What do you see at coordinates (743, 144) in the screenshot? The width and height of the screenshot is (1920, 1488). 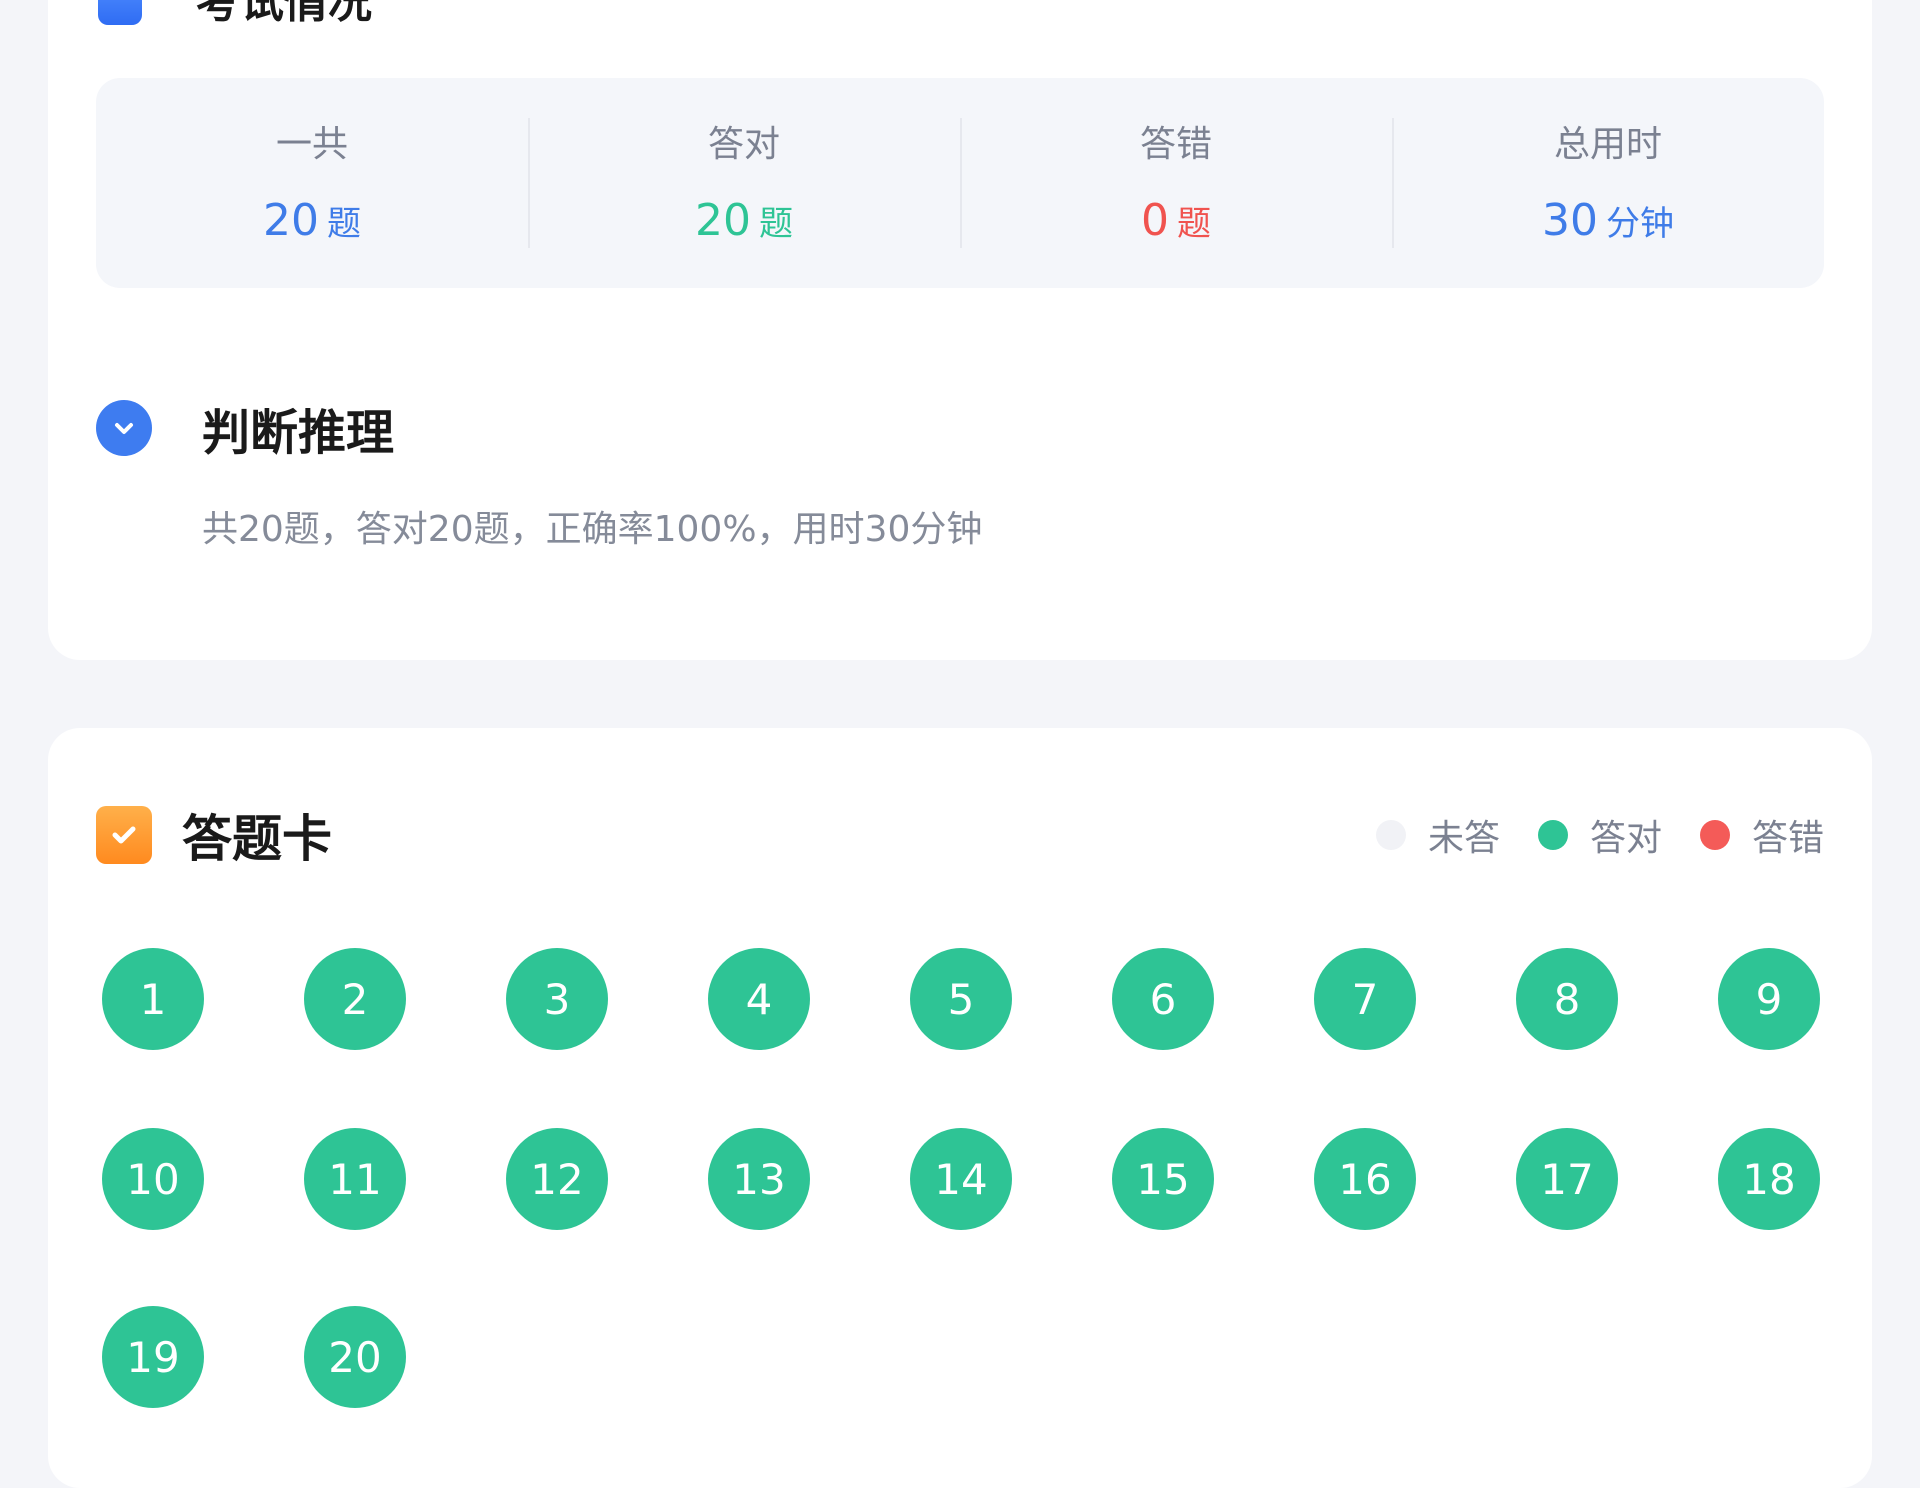 I see `stat-label: 答对` at bounding box center [743, 144].